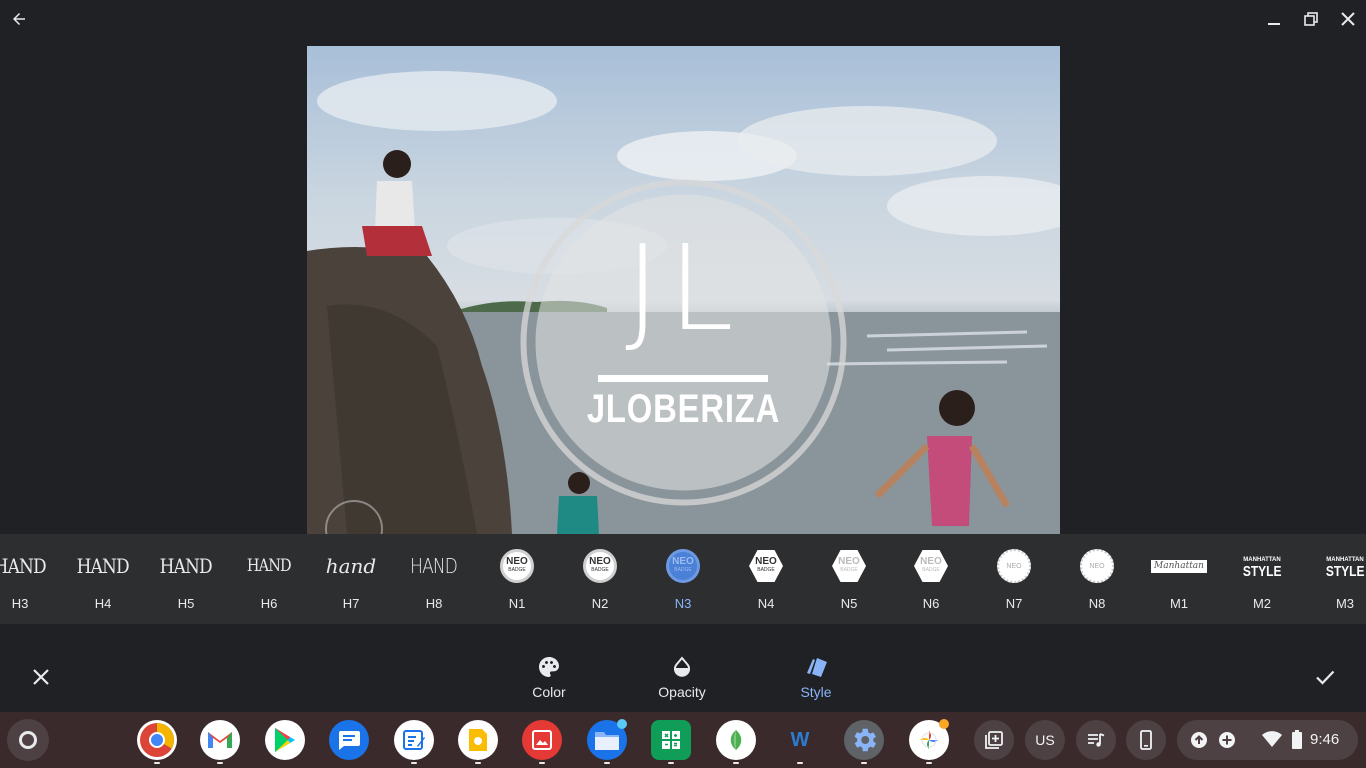 This screenshot has width=1366, height=768. I want to click on keep-icon, so click(478, 740).